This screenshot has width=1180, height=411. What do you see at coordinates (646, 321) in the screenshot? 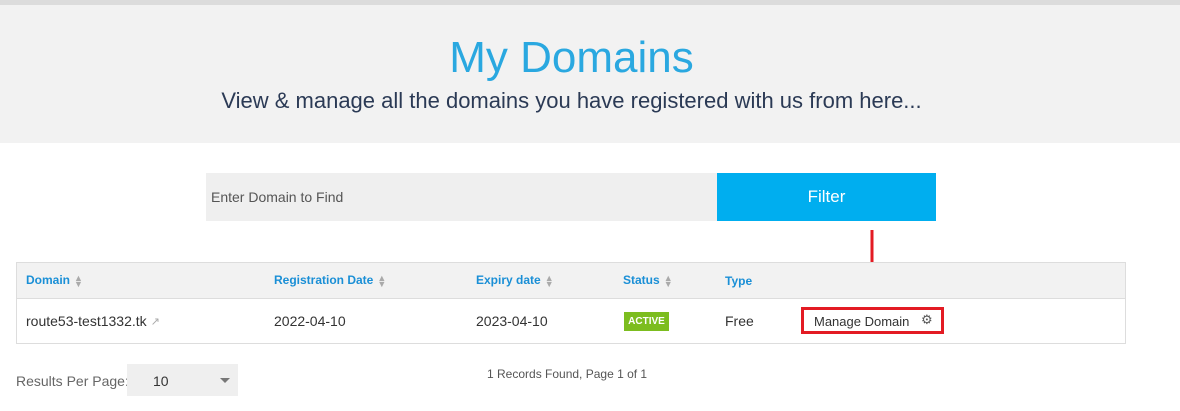
I see `status-badge: ACTIVE` at bounding box center [646, 321].